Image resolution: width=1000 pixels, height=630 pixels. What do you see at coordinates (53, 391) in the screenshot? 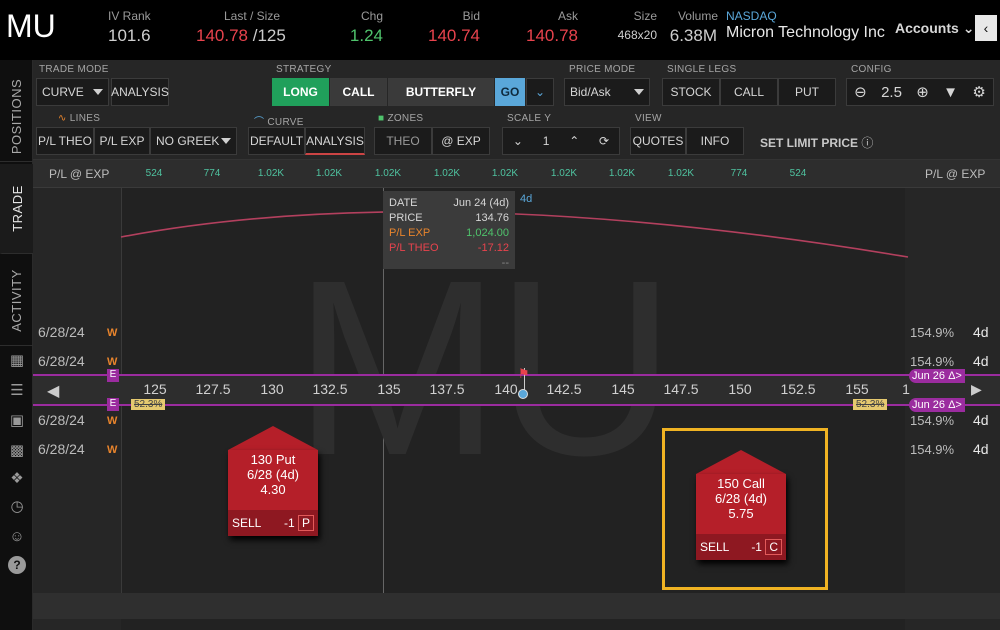
I see `scroll-left-icon: ◀` at bounding box center [53, 391].